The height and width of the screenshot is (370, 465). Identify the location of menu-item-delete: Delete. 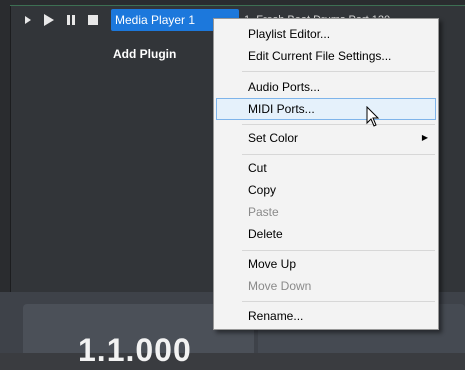
(326, 234).